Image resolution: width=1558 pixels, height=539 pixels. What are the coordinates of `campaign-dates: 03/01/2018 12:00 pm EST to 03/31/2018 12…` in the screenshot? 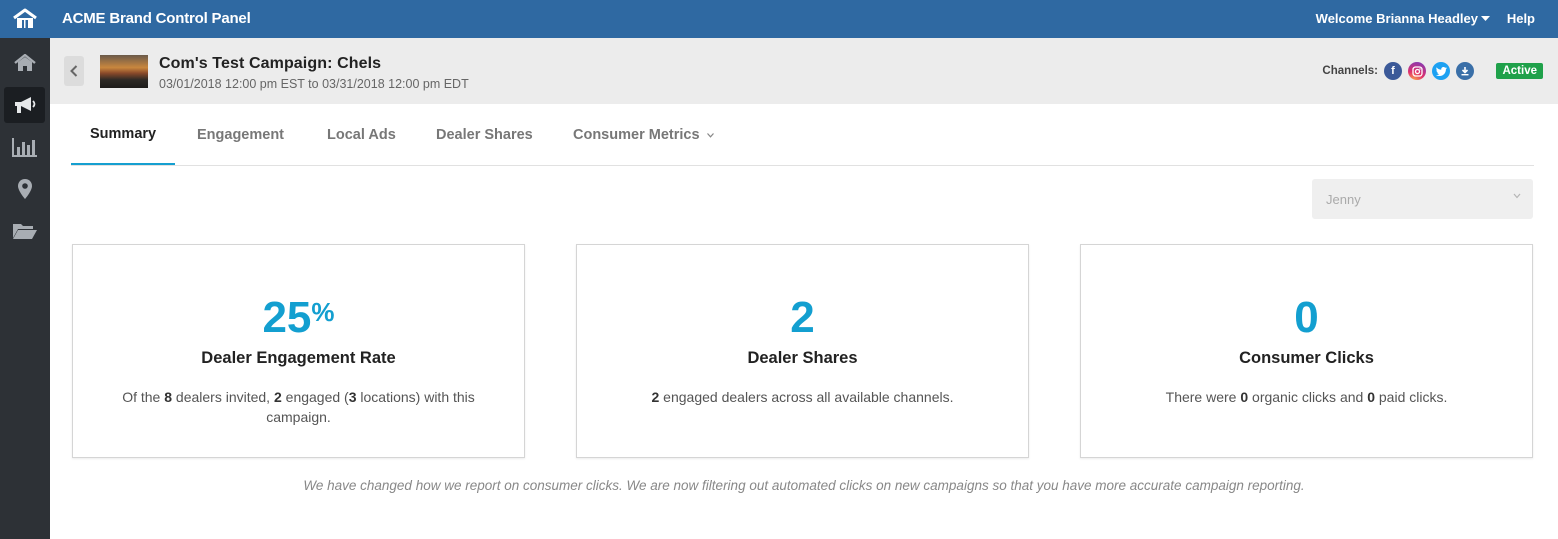 It's located at (314, 84).